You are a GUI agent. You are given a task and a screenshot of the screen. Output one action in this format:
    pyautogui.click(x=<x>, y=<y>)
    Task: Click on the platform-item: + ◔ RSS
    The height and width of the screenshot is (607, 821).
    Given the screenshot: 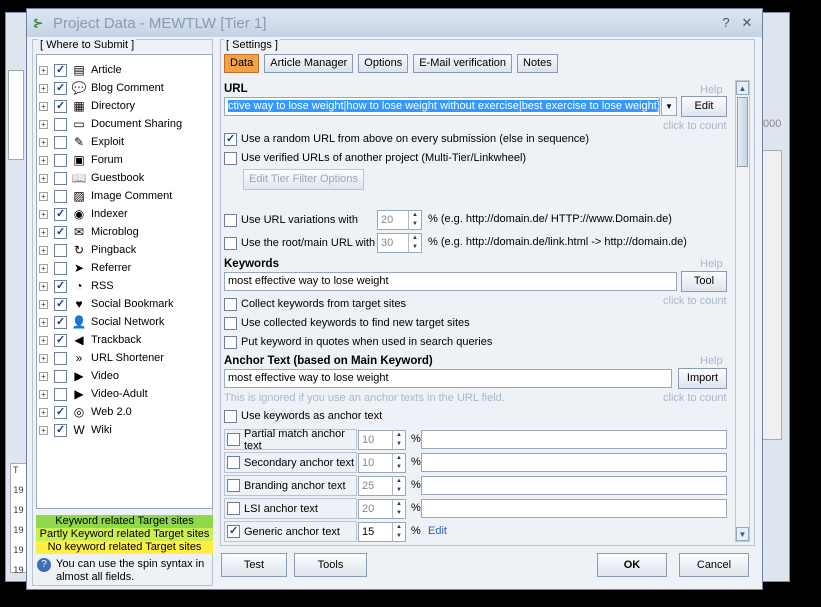 What is the action you would take?
    pyautogui.click(x=124, y=286)
    